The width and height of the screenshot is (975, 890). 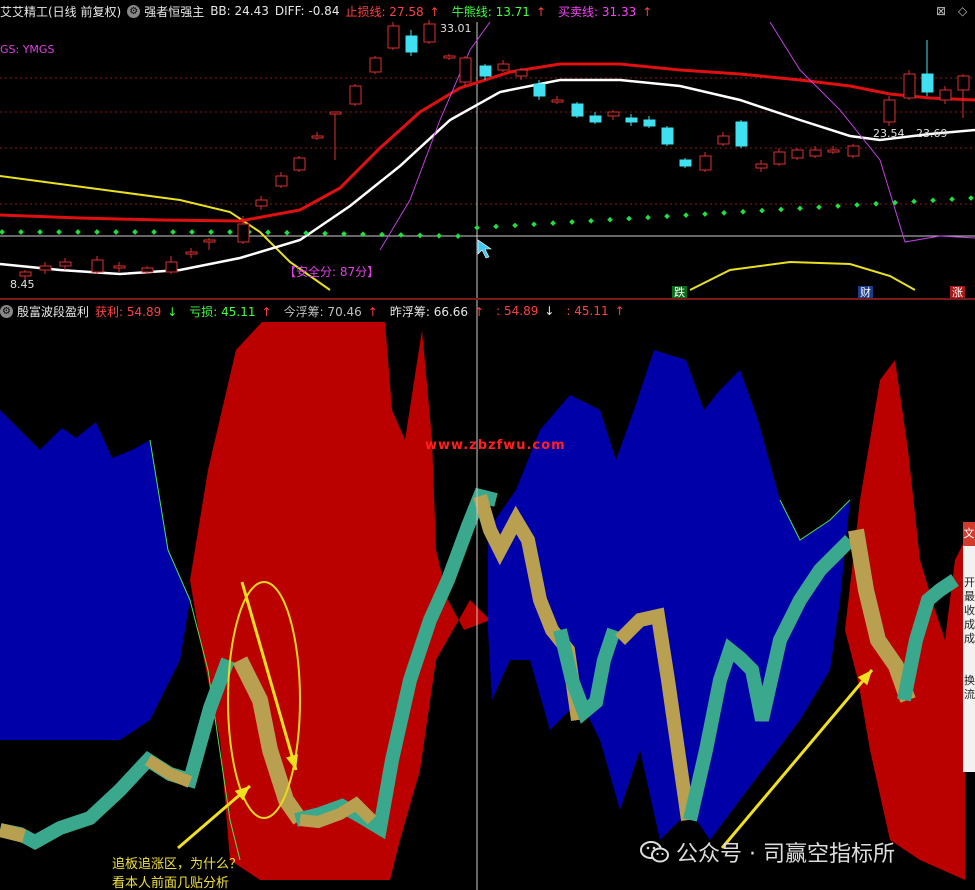 What do you see at coordinates (969, 534) in the screenshot?
I see `side-panel-tab: 文` at bounding box center [969, 534].